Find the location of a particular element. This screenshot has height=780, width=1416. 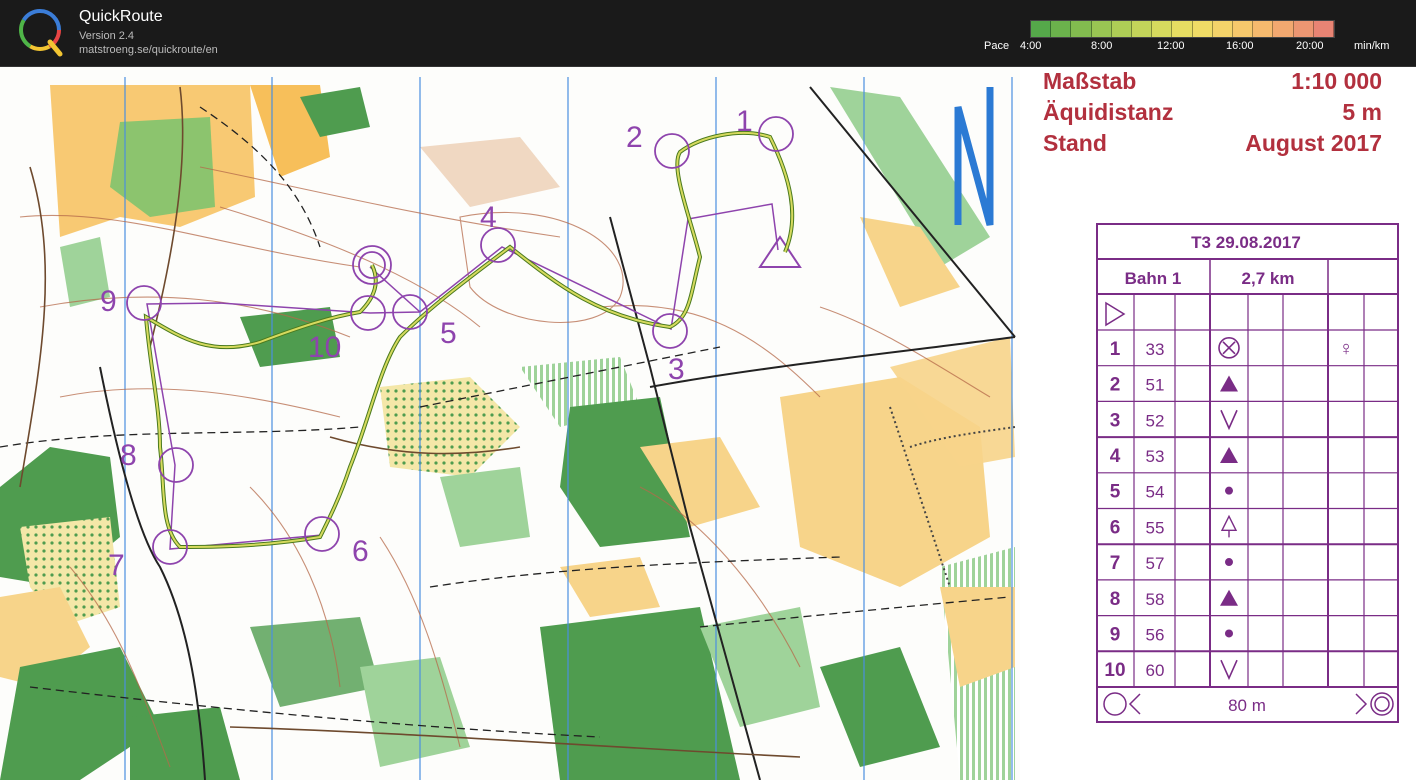

control-number: 9 is located at coordinates (108, 301).